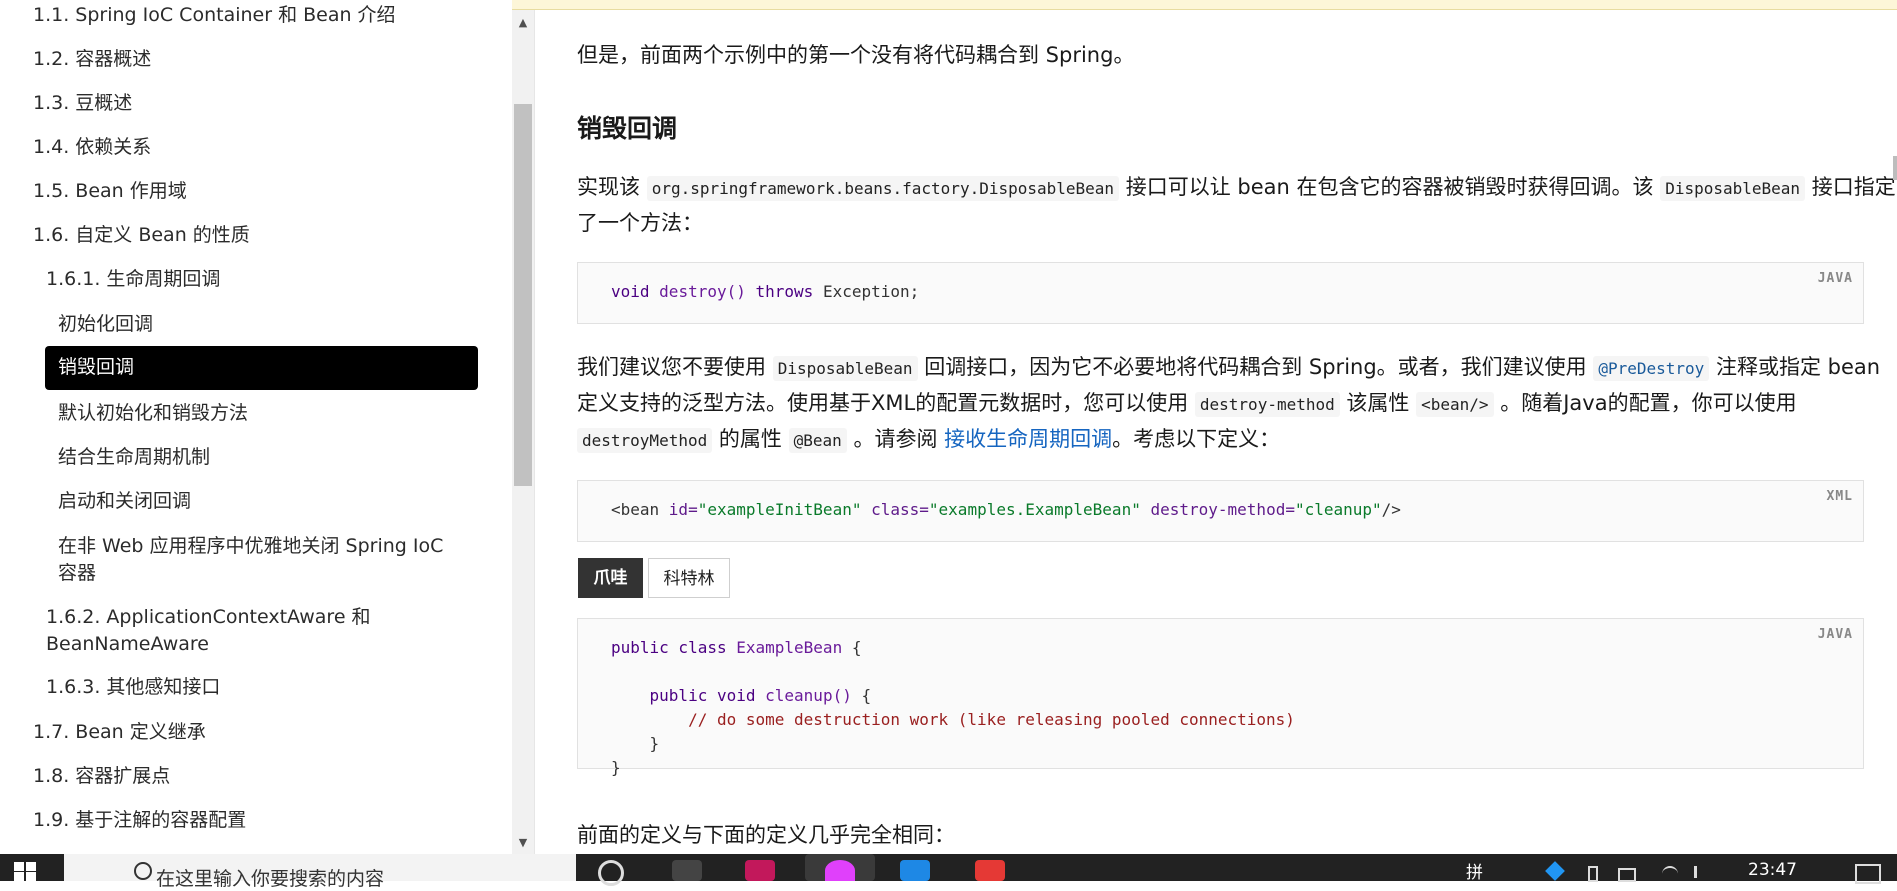  What do you see at coordinates (689, 578) in the screenshot?
I see `tab-kotlin: 科特林` at bounding box center [689, 578].